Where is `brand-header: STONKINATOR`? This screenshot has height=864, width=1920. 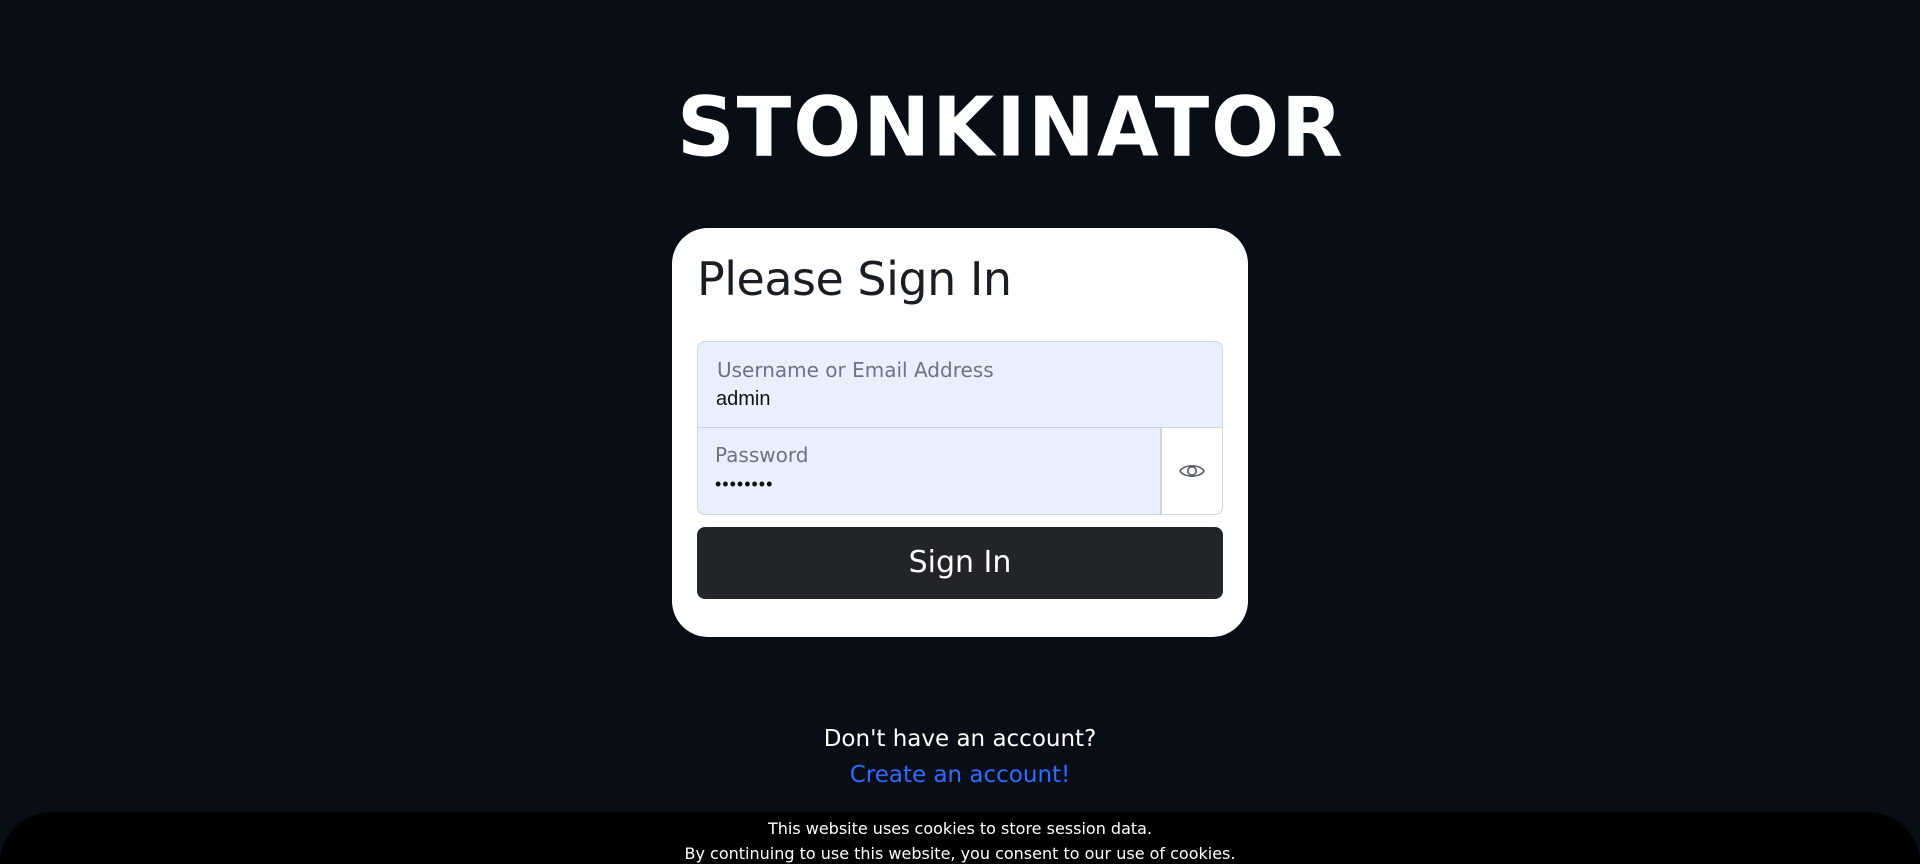 brand-header: STONKINATOR is located at coordinates (973, 128).